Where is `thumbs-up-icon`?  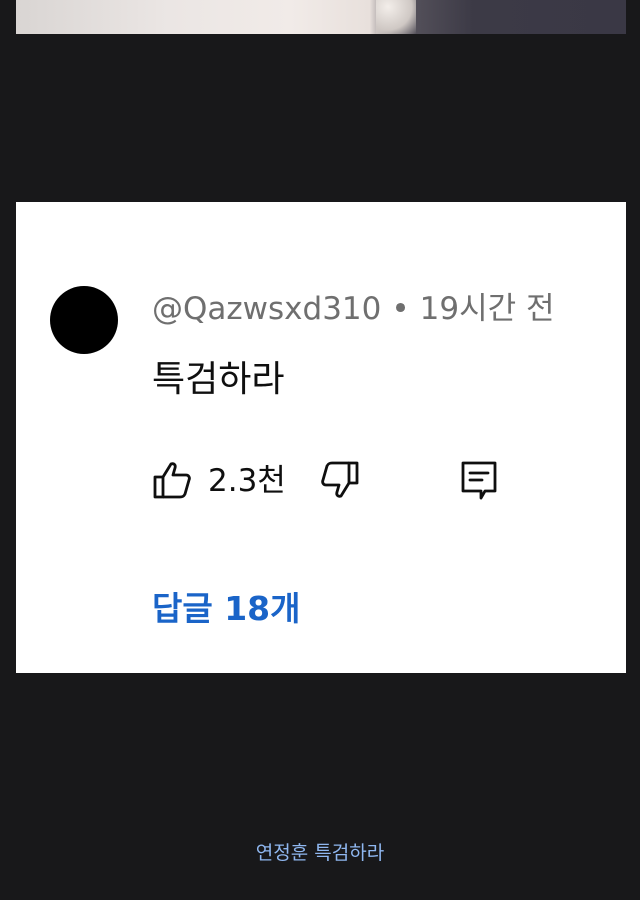
thumbs-up-icon is located at coordinates (172, 480).